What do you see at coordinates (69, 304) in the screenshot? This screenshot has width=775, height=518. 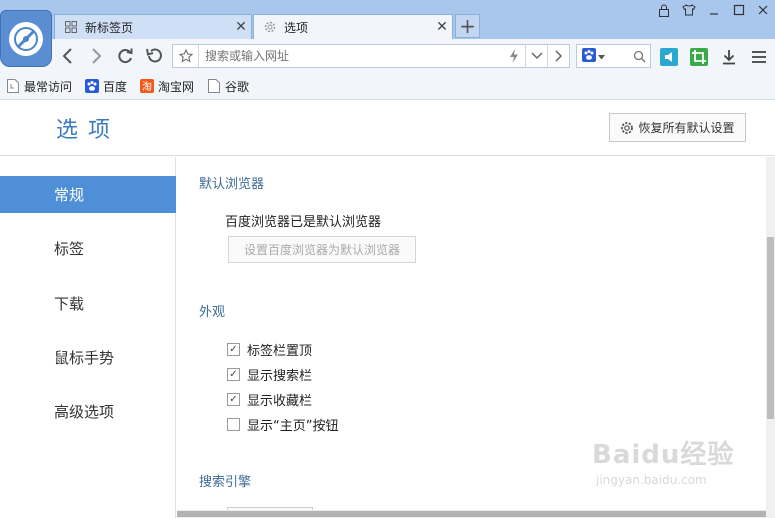 I see `sidebar-item-label: 下载` at bounding box center [69, 304].